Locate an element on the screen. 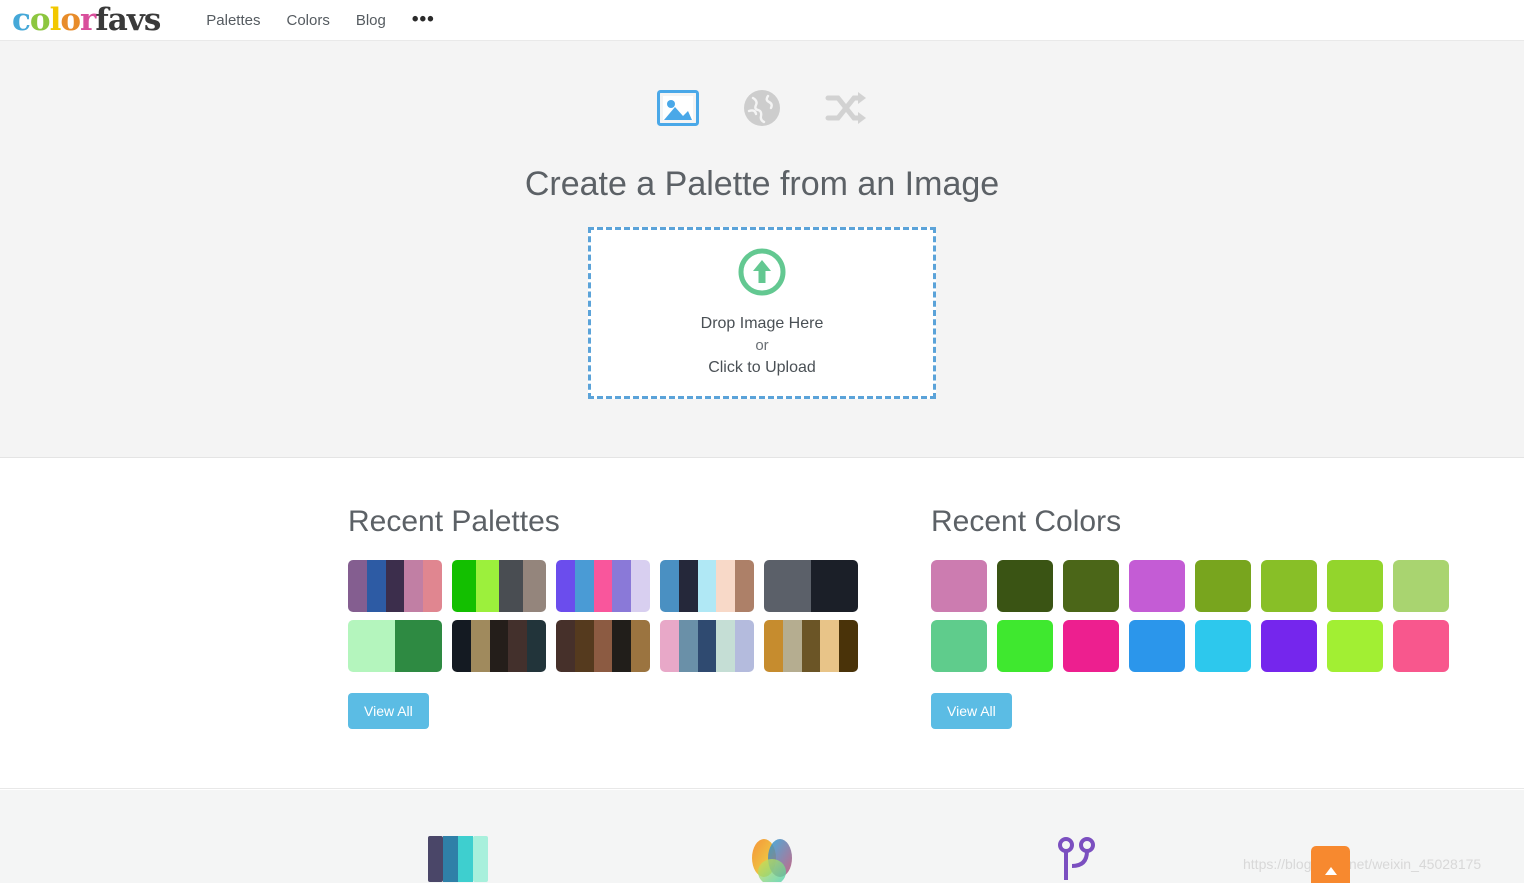 The image size is (1524, 883). branch-icon is located at coordinates (1076, 859).